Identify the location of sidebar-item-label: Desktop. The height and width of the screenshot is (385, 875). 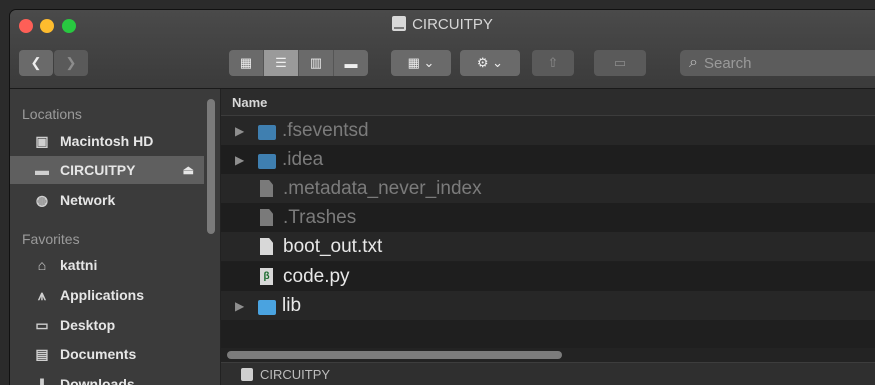
(88, 325).